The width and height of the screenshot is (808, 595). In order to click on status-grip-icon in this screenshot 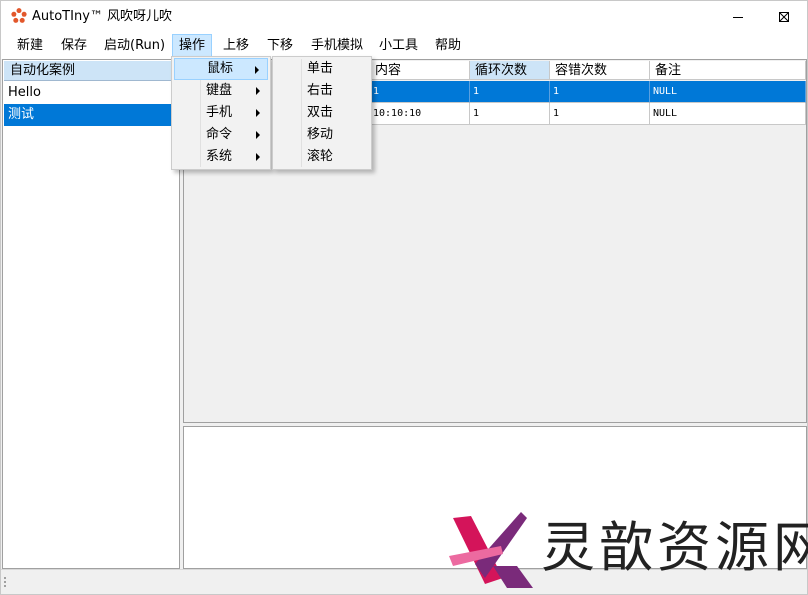, I will do `click(5, 582)`.